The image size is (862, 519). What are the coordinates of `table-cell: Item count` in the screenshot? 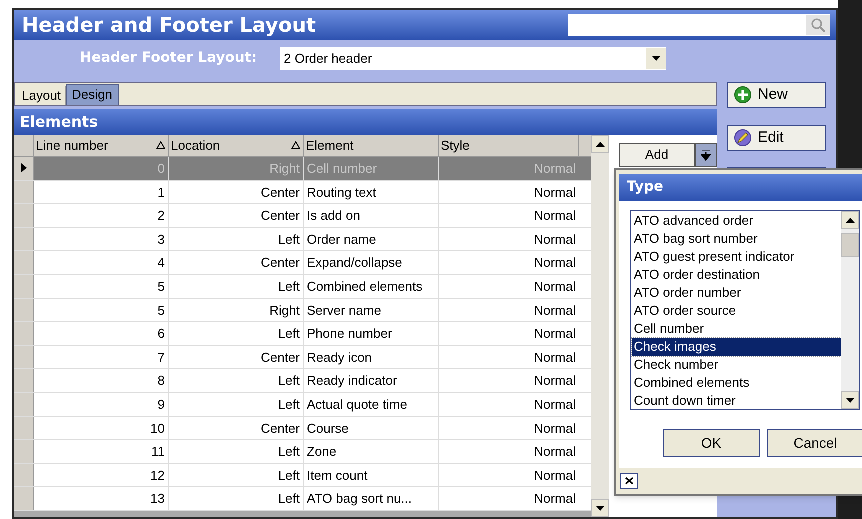 It's located at (371, 475).